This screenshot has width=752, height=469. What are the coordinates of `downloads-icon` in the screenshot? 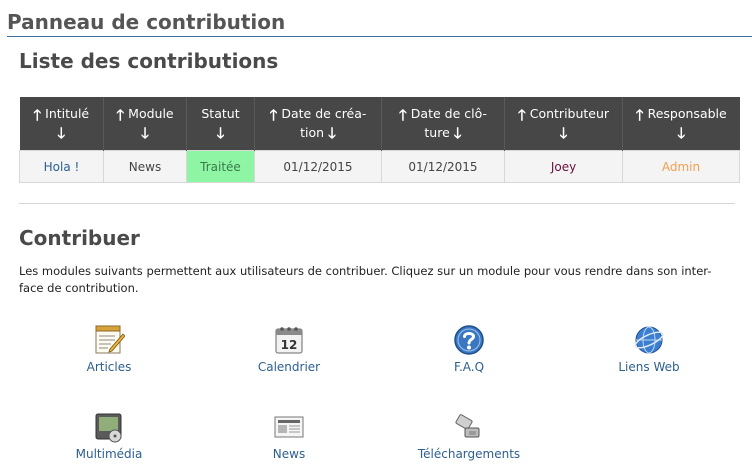 It's located at (467, 426).